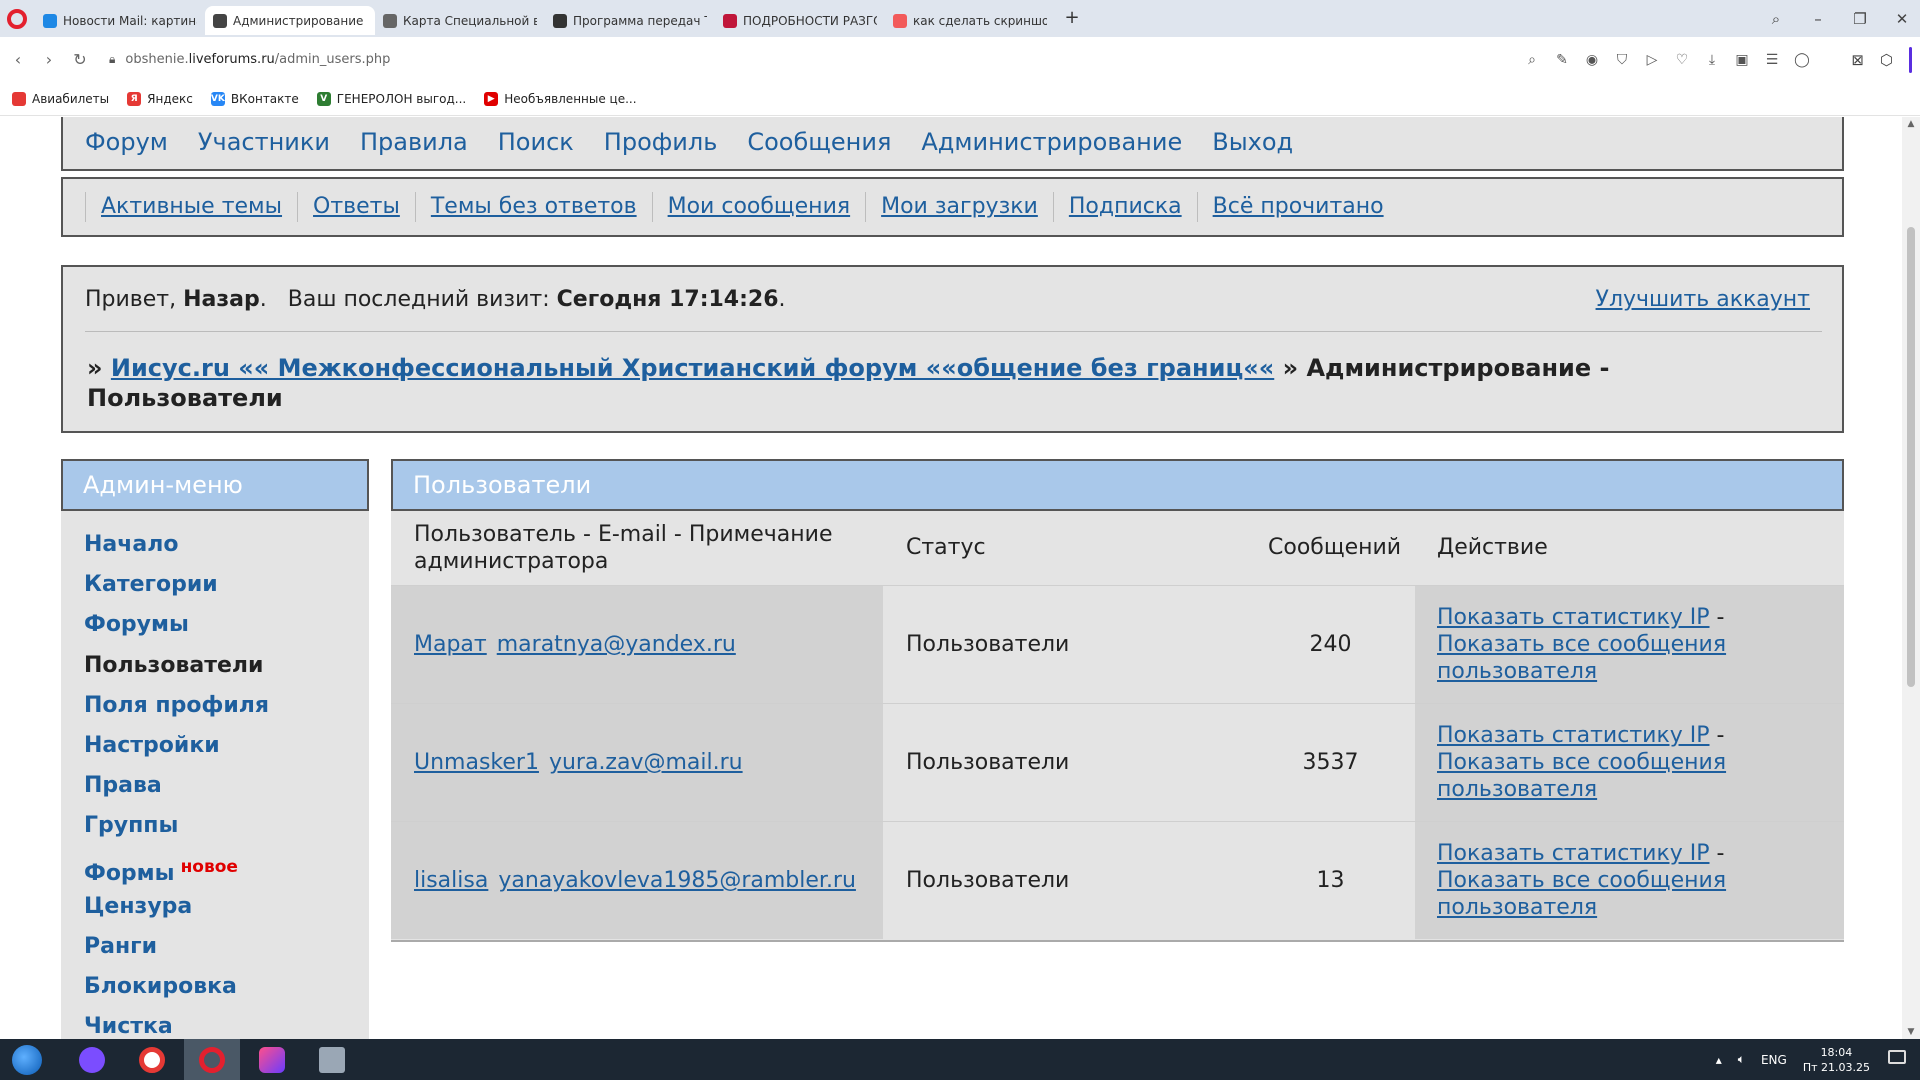 This screenshot has width=1920, height=1080. Describe the element at coordinates (1911, 1032) in the screenshot. I see `scroll-down-icon: ▼` at that location.